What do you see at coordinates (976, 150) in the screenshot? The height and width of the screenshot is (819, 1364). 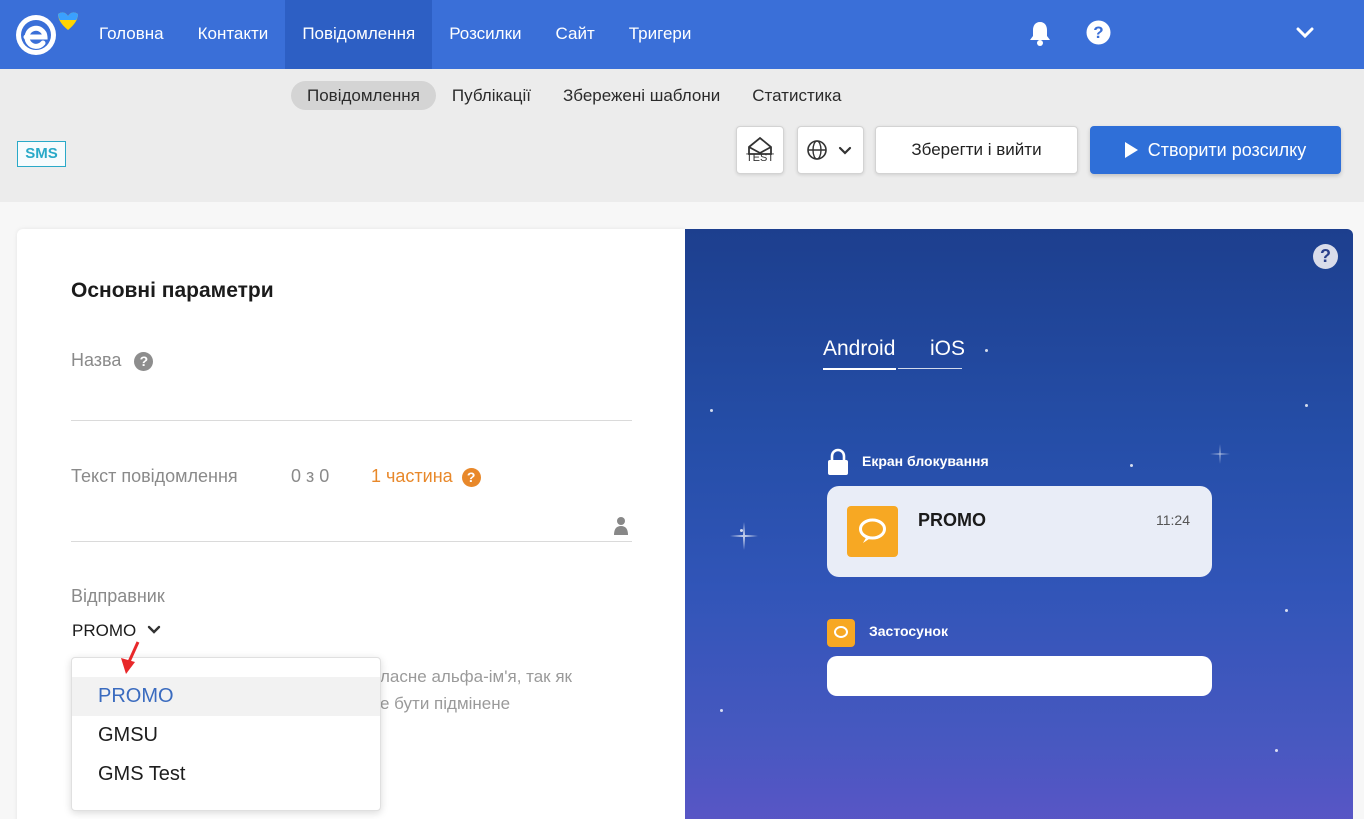 I see `save-and-exit-button: Зберегти і вийти` at bounding box center [976, 150].